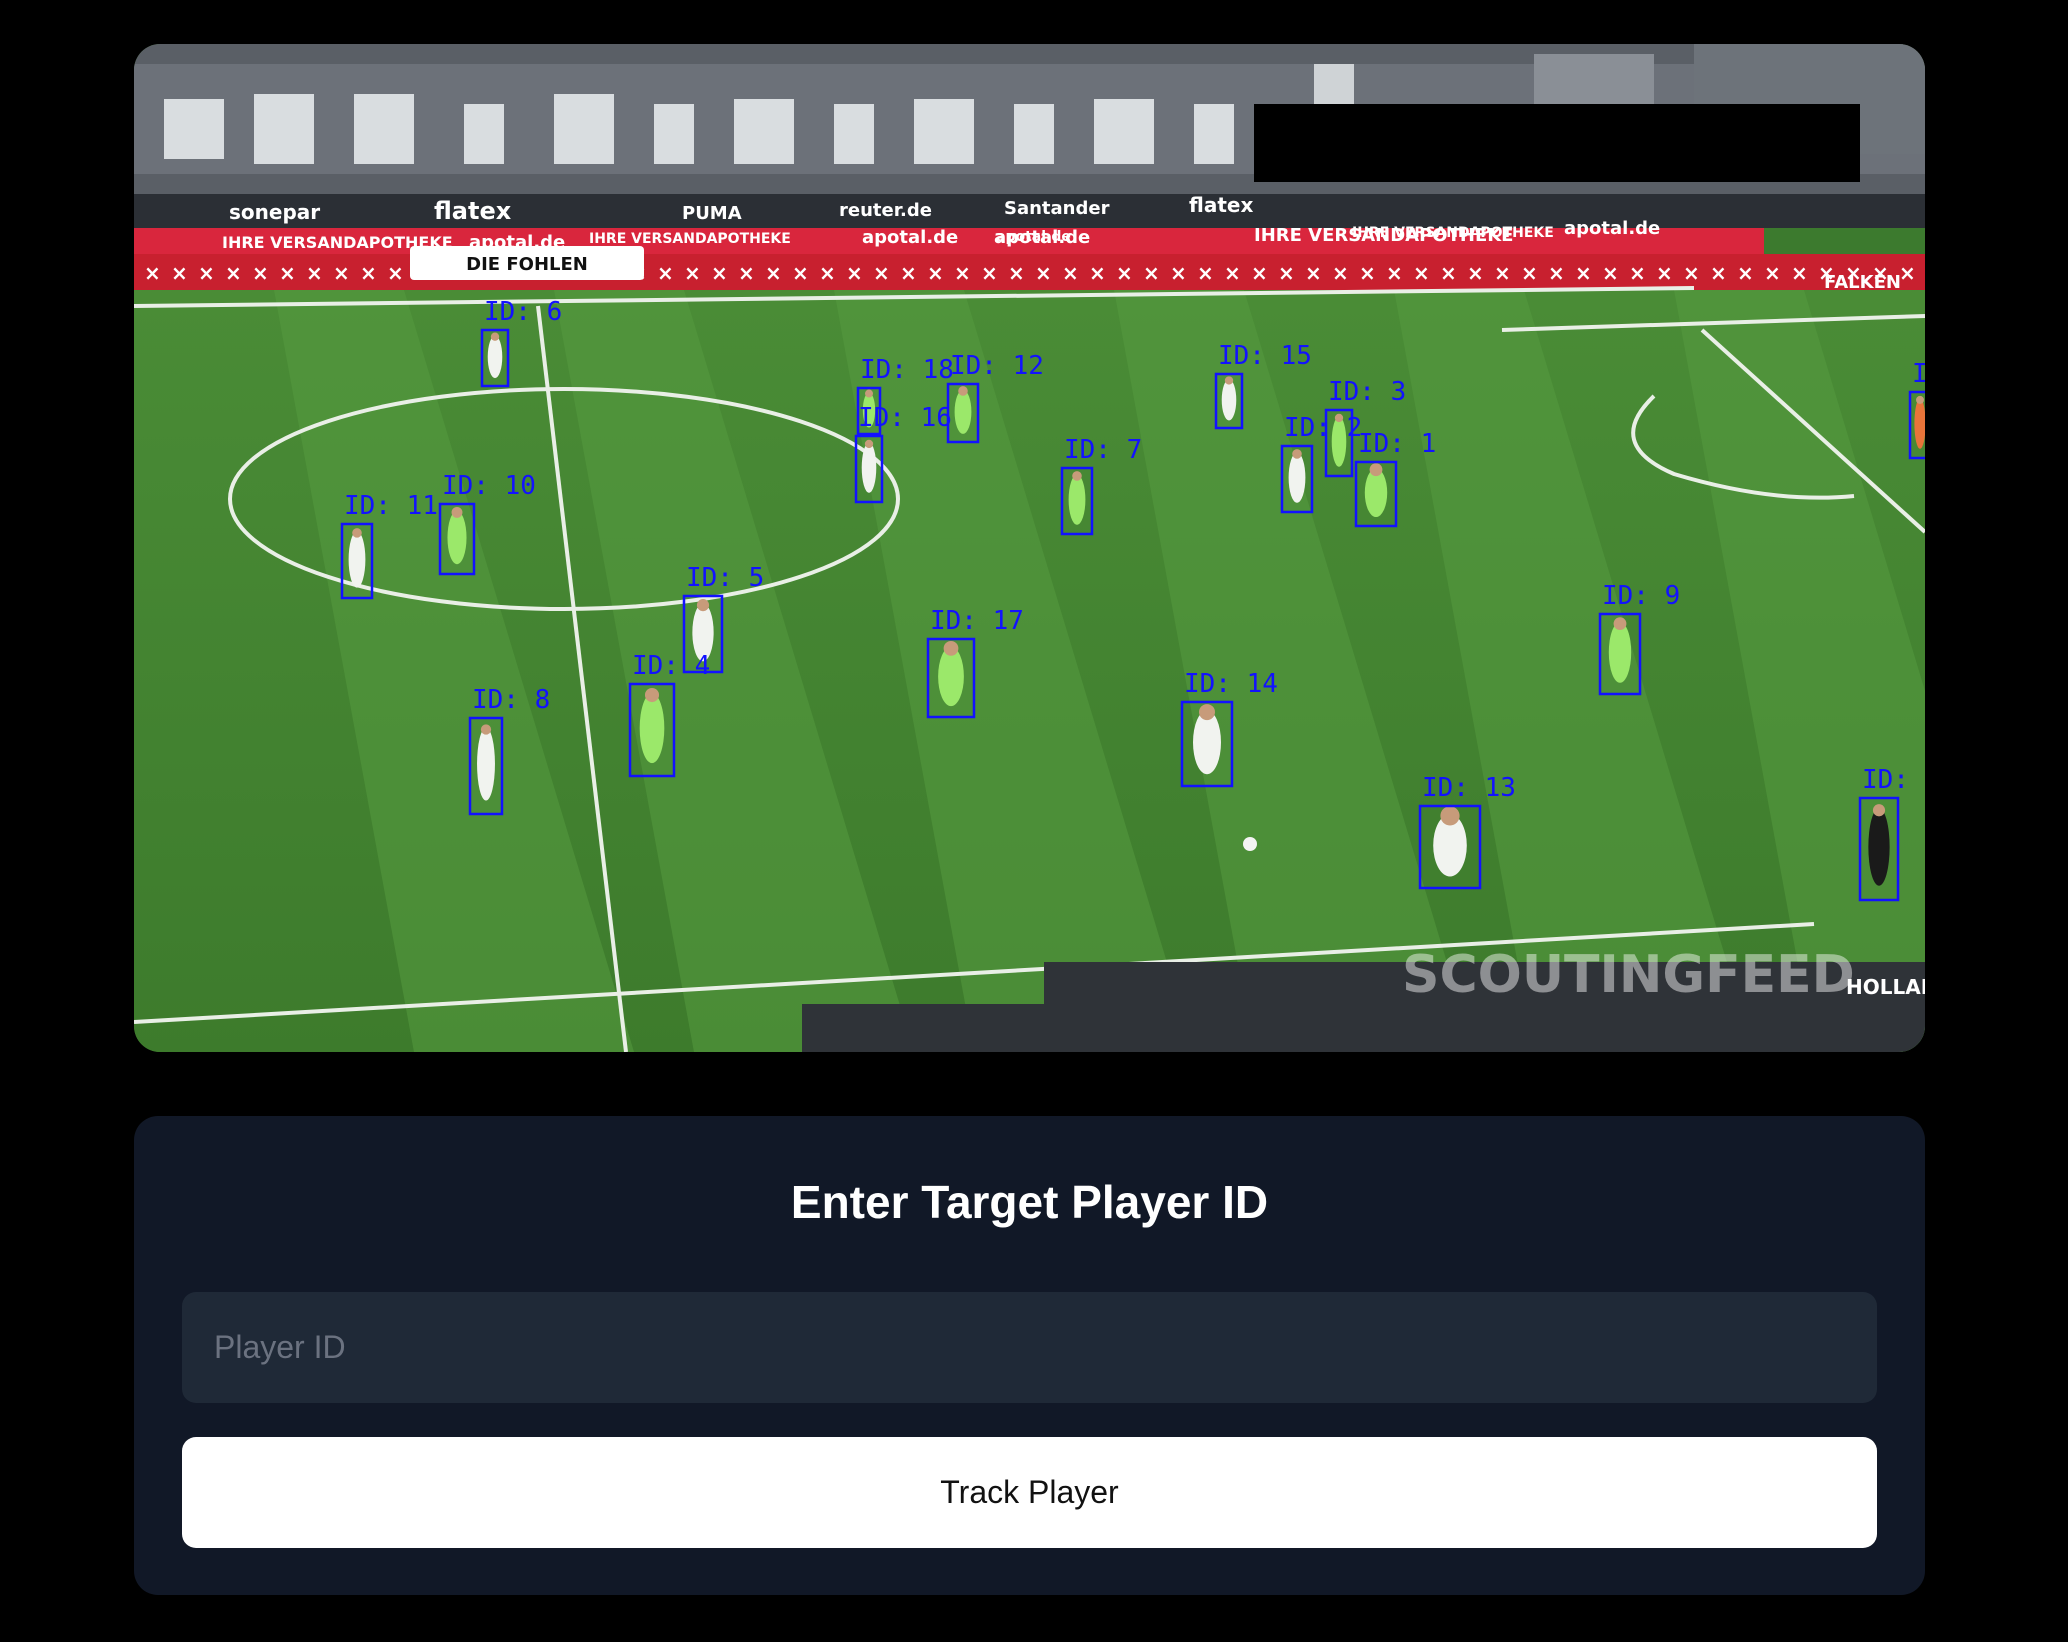 The image size is (2068, 1642). I want to click on detection-label: ID: 13, so click(1469, 788).